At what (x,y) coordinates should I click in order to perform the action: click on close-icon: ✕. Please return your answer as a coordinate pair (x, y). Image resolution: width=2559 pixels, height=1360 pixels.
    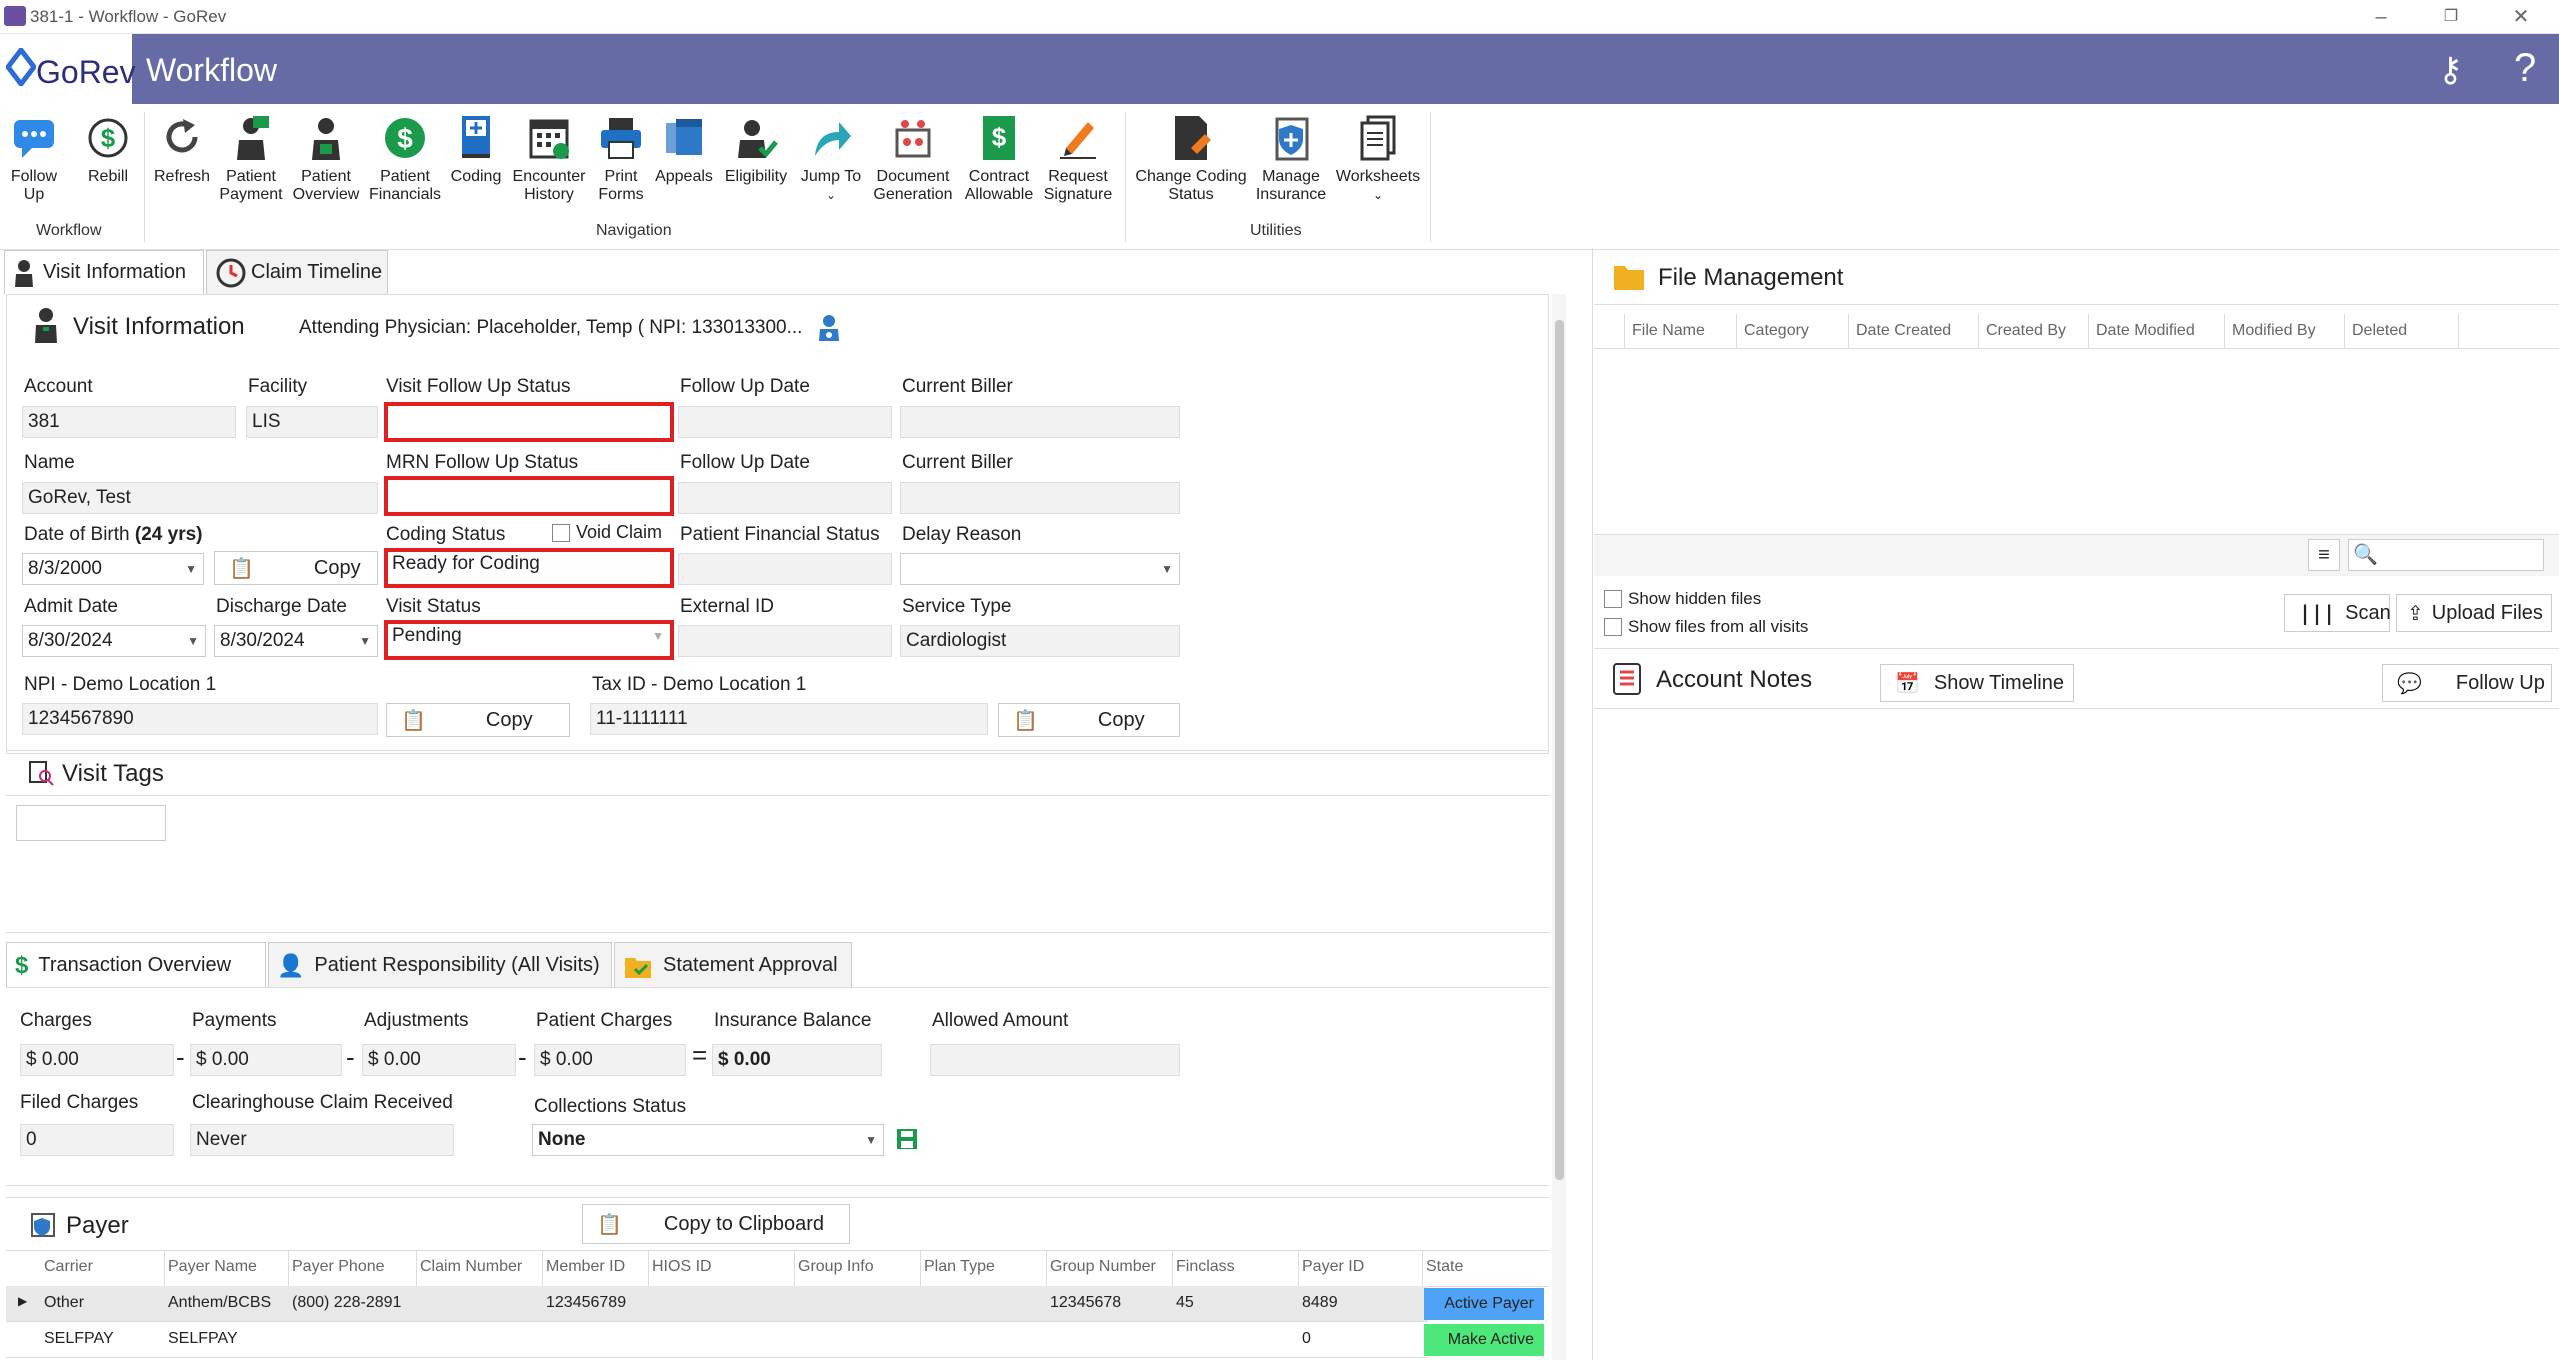
    Looking at the image, I should click on (2521, 17).